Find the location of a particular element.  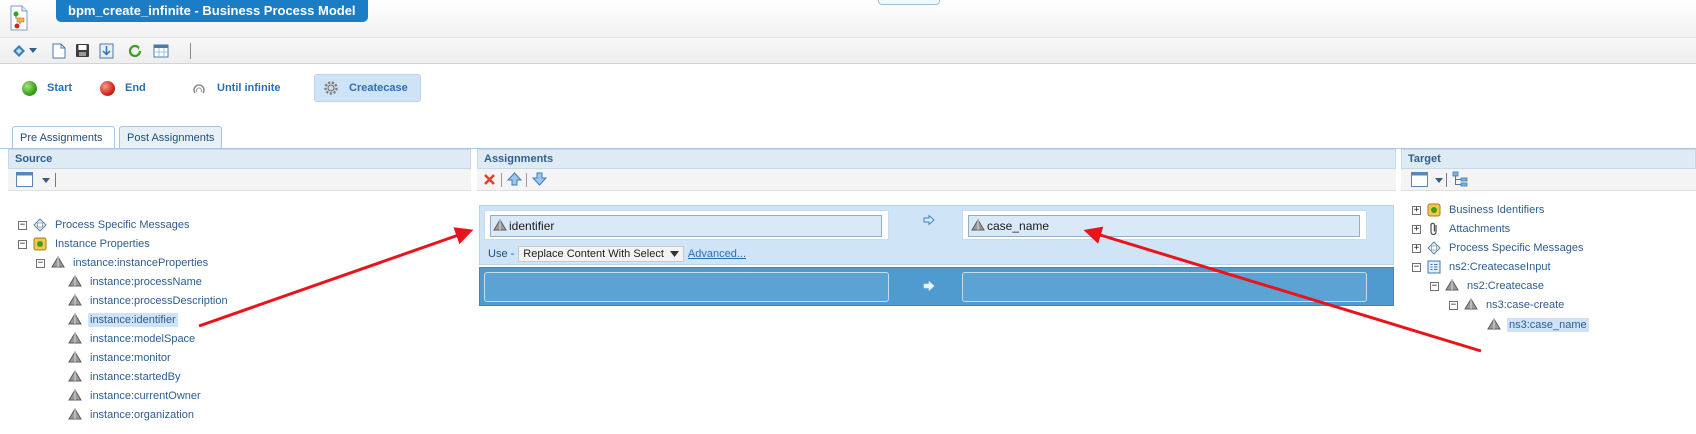

empty-target-field is located at coordinates (1164, 287).